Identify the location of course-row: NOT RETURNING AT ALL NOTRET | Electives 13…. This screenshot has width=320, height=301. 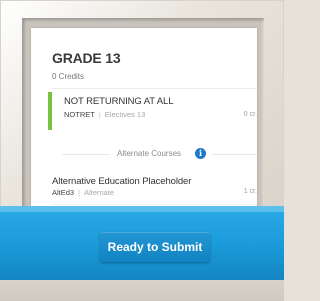
(152, 112).